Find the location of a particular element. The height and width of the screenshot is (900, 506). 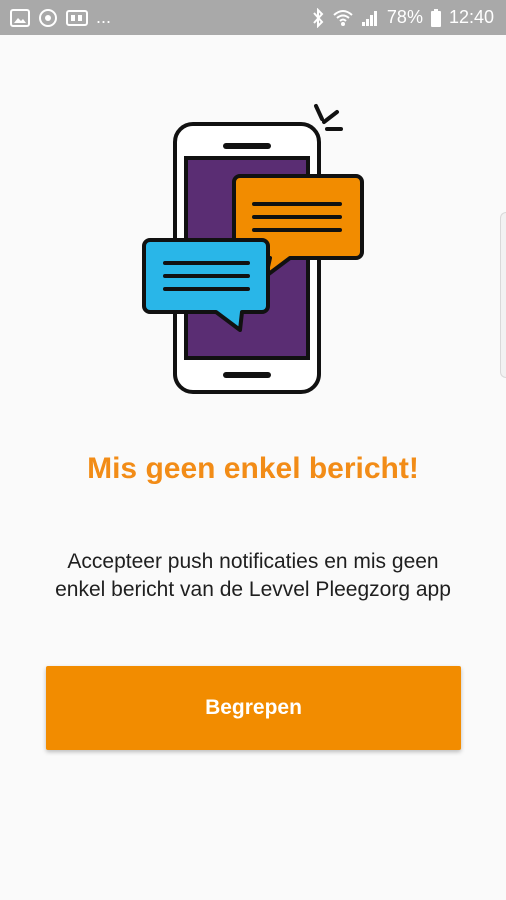

phone-speaker is located at coordinates (247, 146).